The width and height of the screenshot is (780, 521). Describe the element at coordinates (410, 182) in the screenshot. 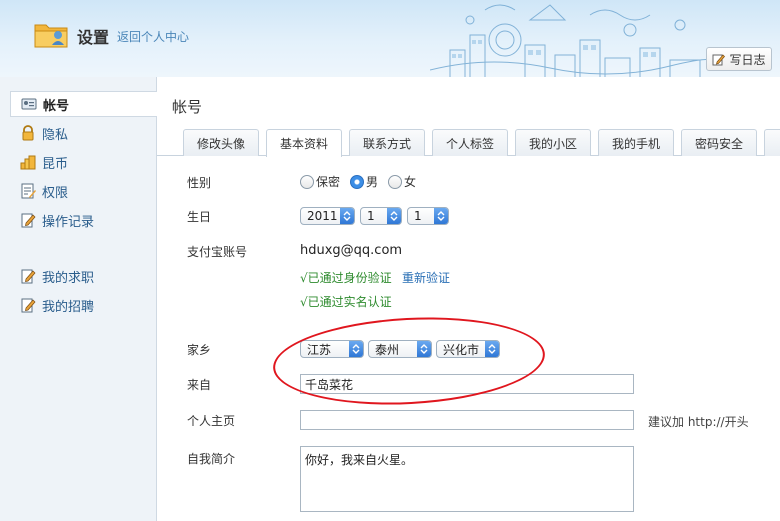

I see `gender-option-label: 女` at that location.